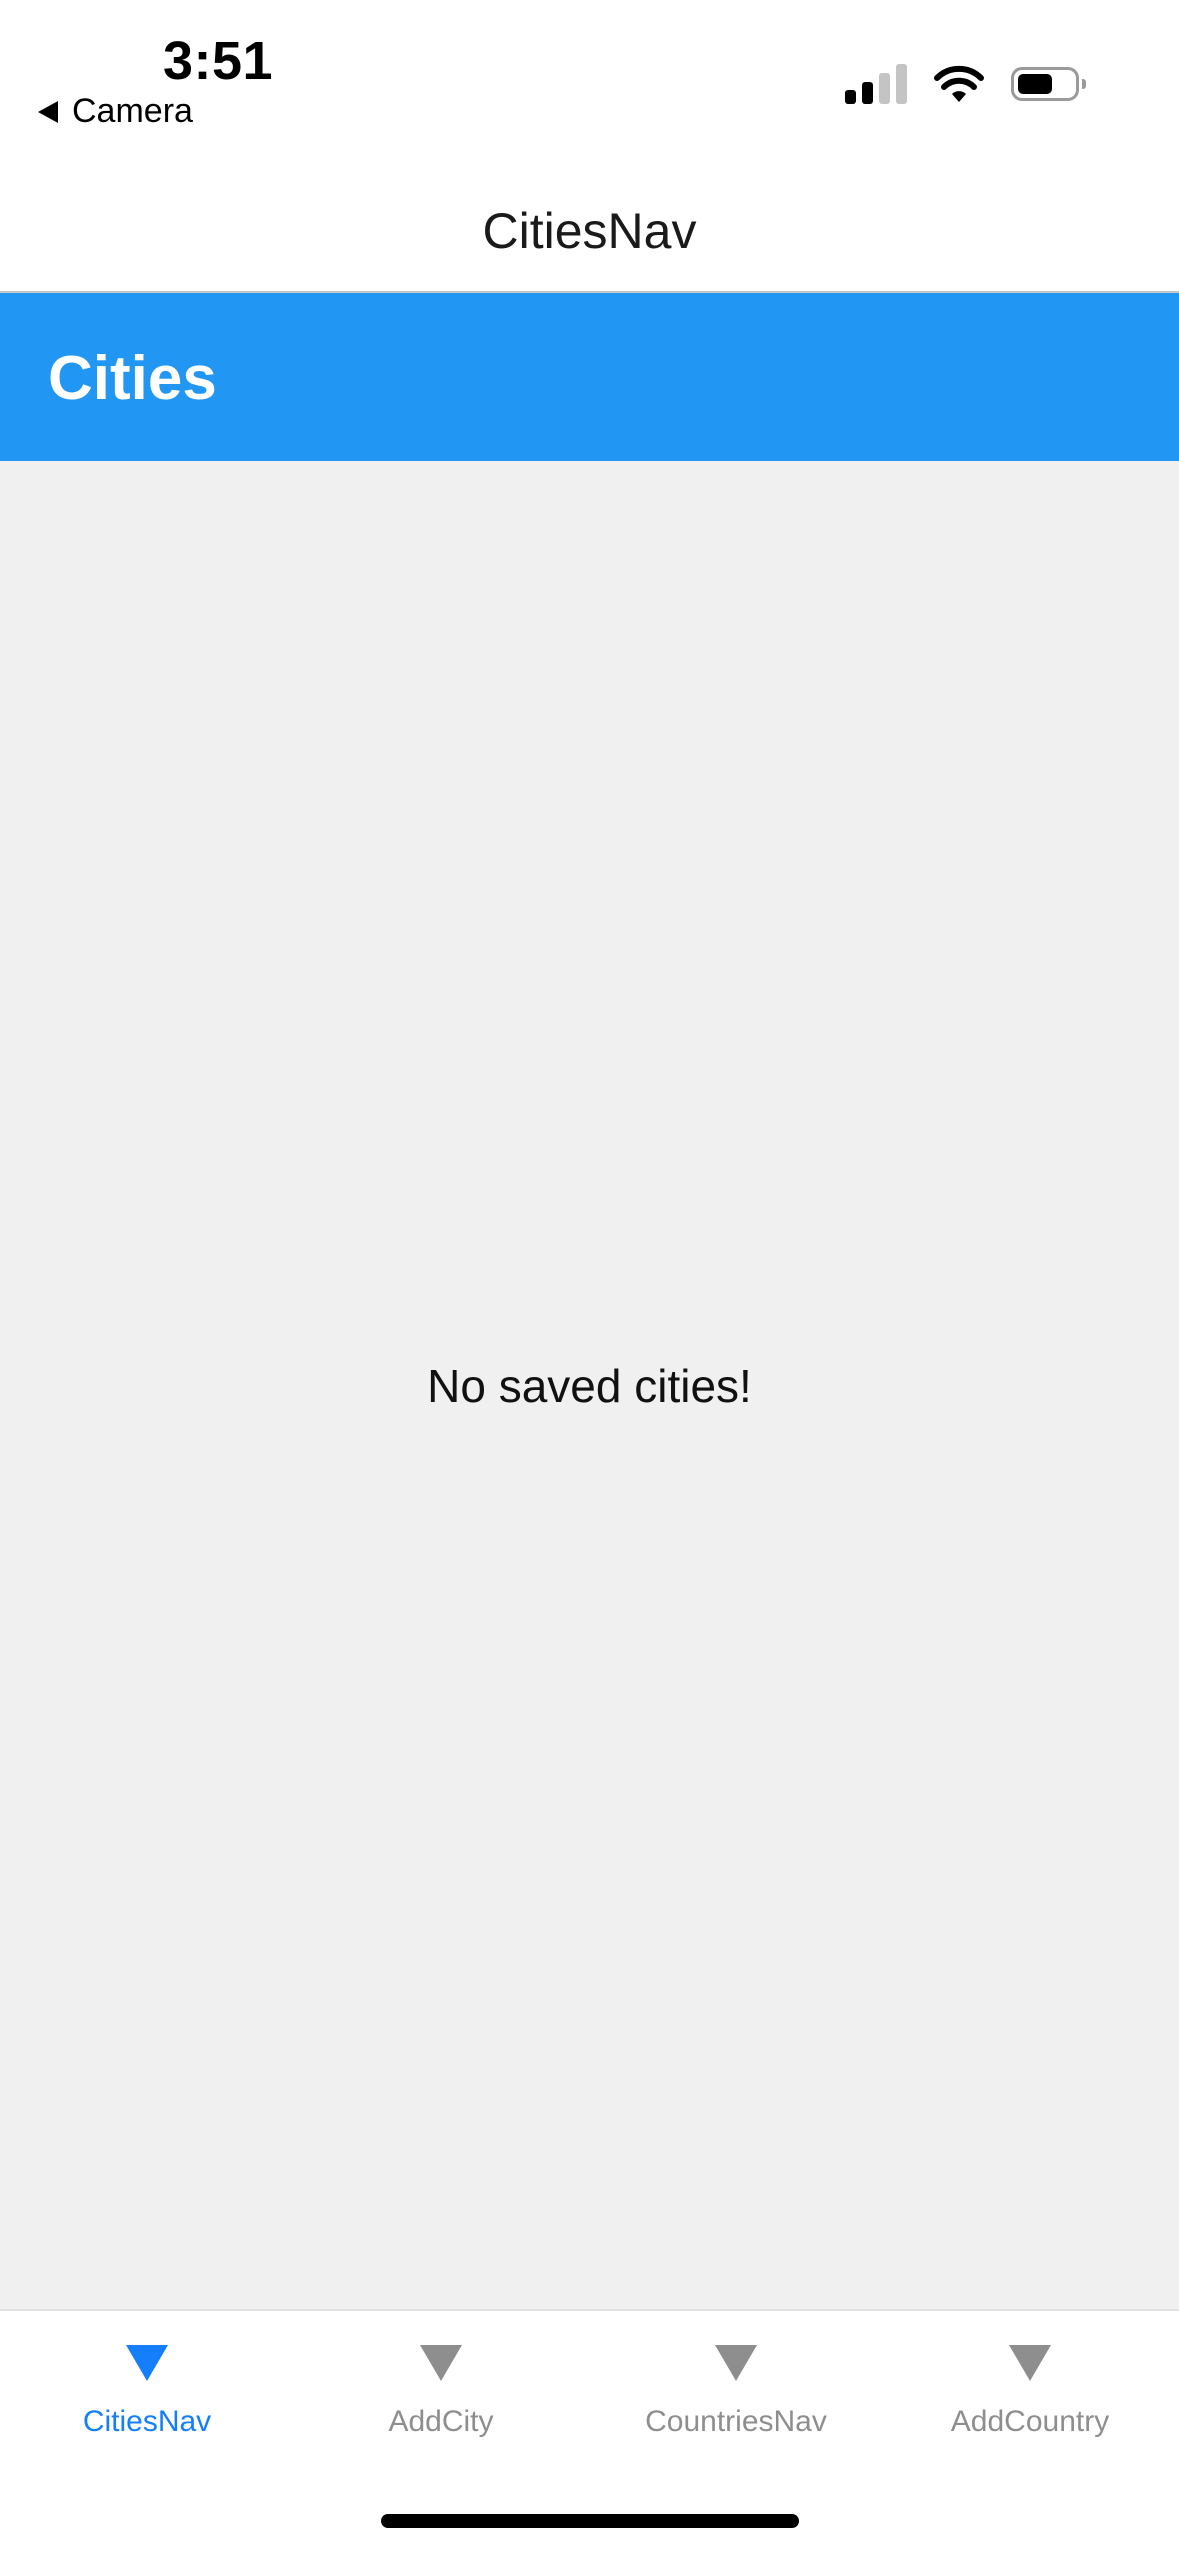 The height and width of the screenshot is (2556, 1179). I want to click on back-to-camera-button: Camera, so click(115, 111).